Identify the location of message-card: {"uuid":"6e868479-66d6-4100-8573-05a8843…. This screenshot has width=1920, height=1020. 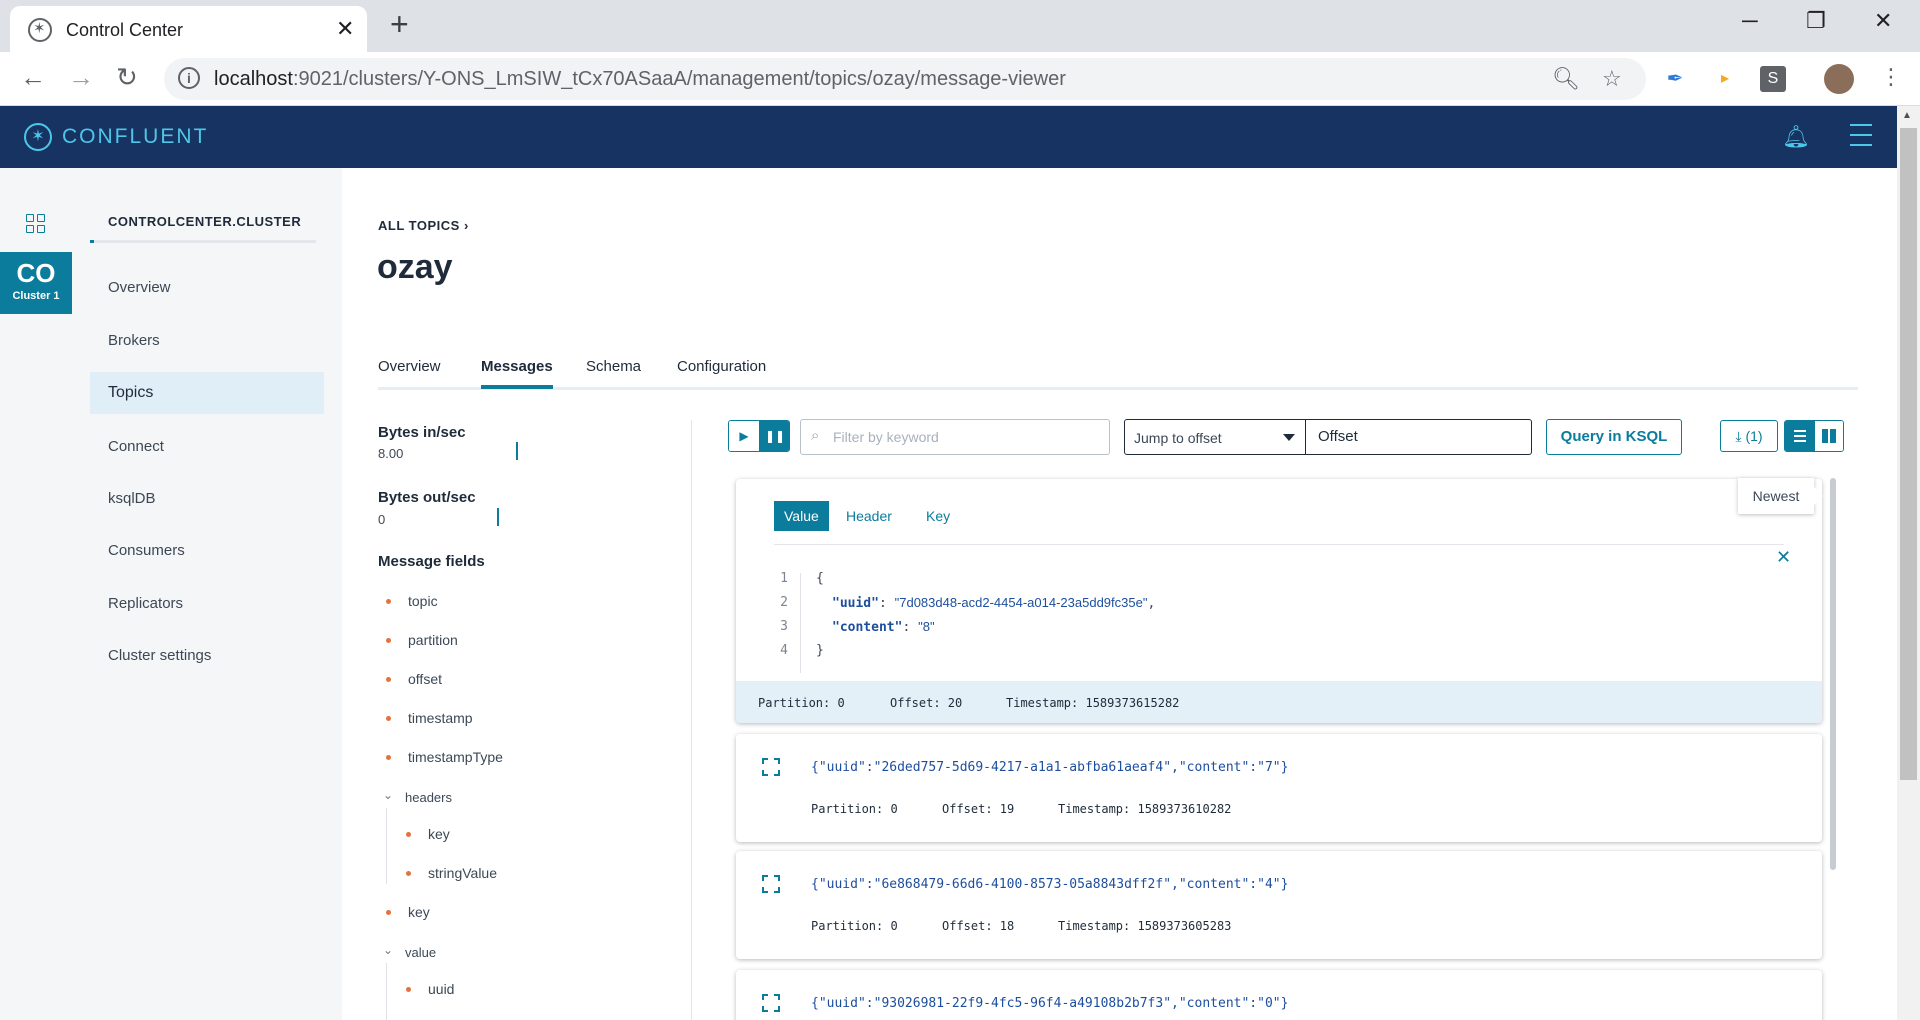
(1279, 905).